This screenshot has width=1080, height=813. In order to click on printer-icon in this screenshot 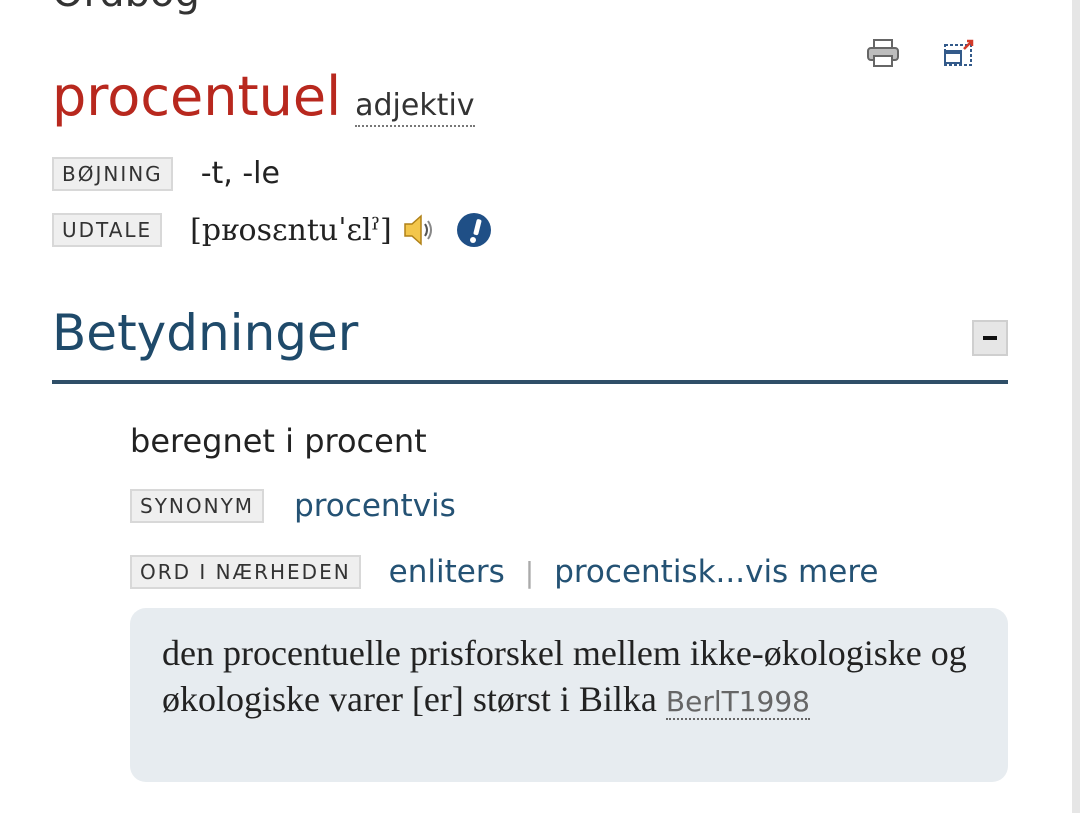, I will do `click(883, 53)`.